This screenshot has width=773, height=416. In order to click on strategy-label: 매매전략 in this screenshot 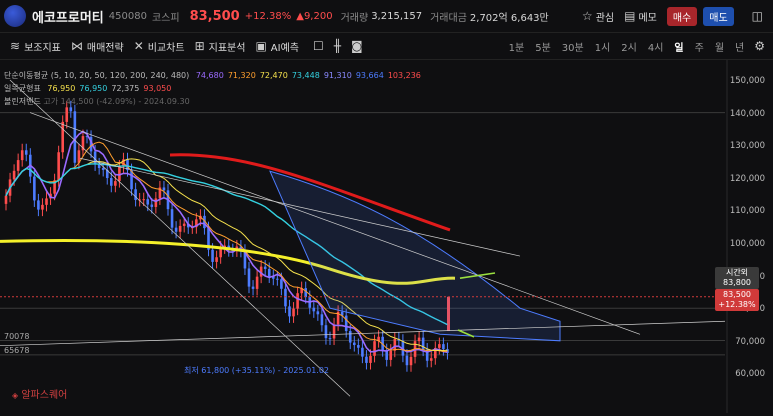, I will do `click(105, 48)`.